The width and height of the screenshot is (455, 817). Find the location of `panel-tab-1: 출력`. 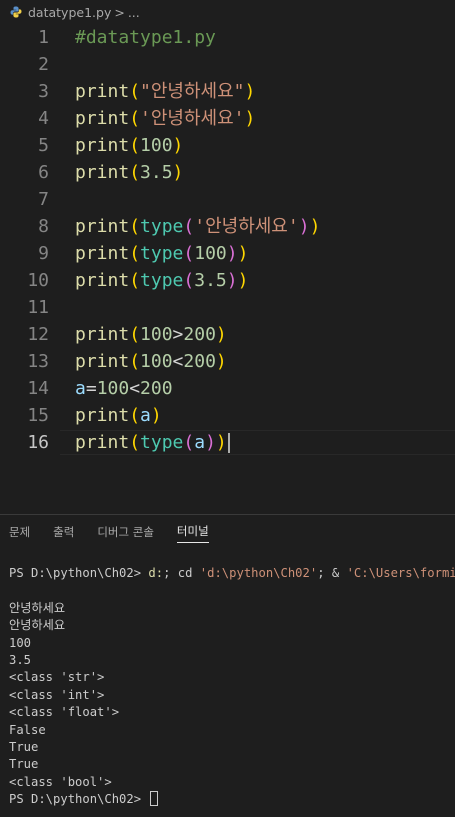

panel-tab-1: 출력 is located at coordinates (63, 533).